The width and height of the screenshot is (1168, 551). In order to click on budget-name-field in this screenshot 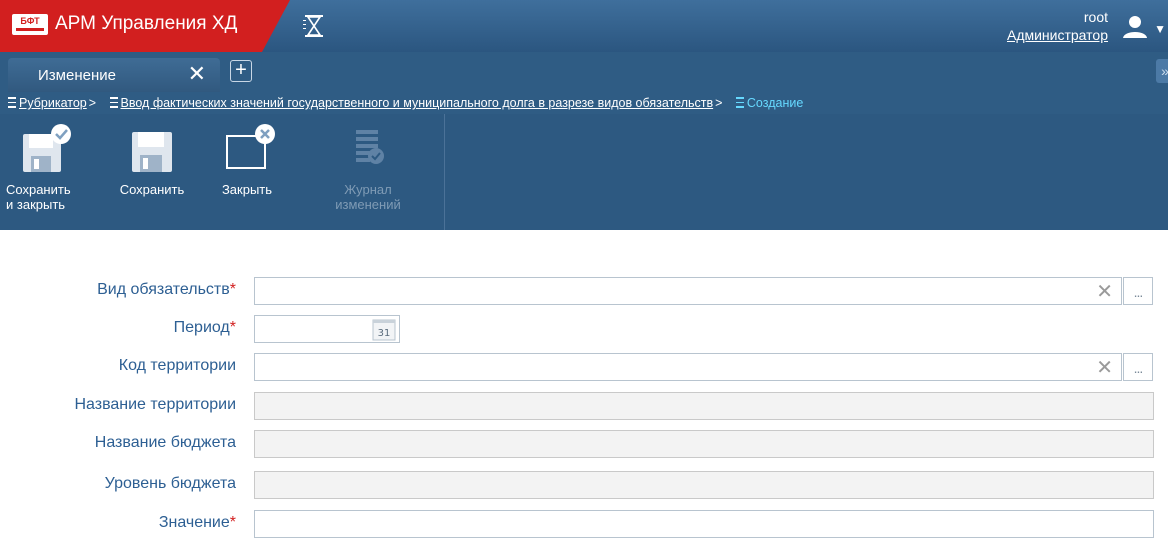, I will do `click(704, 444)`.